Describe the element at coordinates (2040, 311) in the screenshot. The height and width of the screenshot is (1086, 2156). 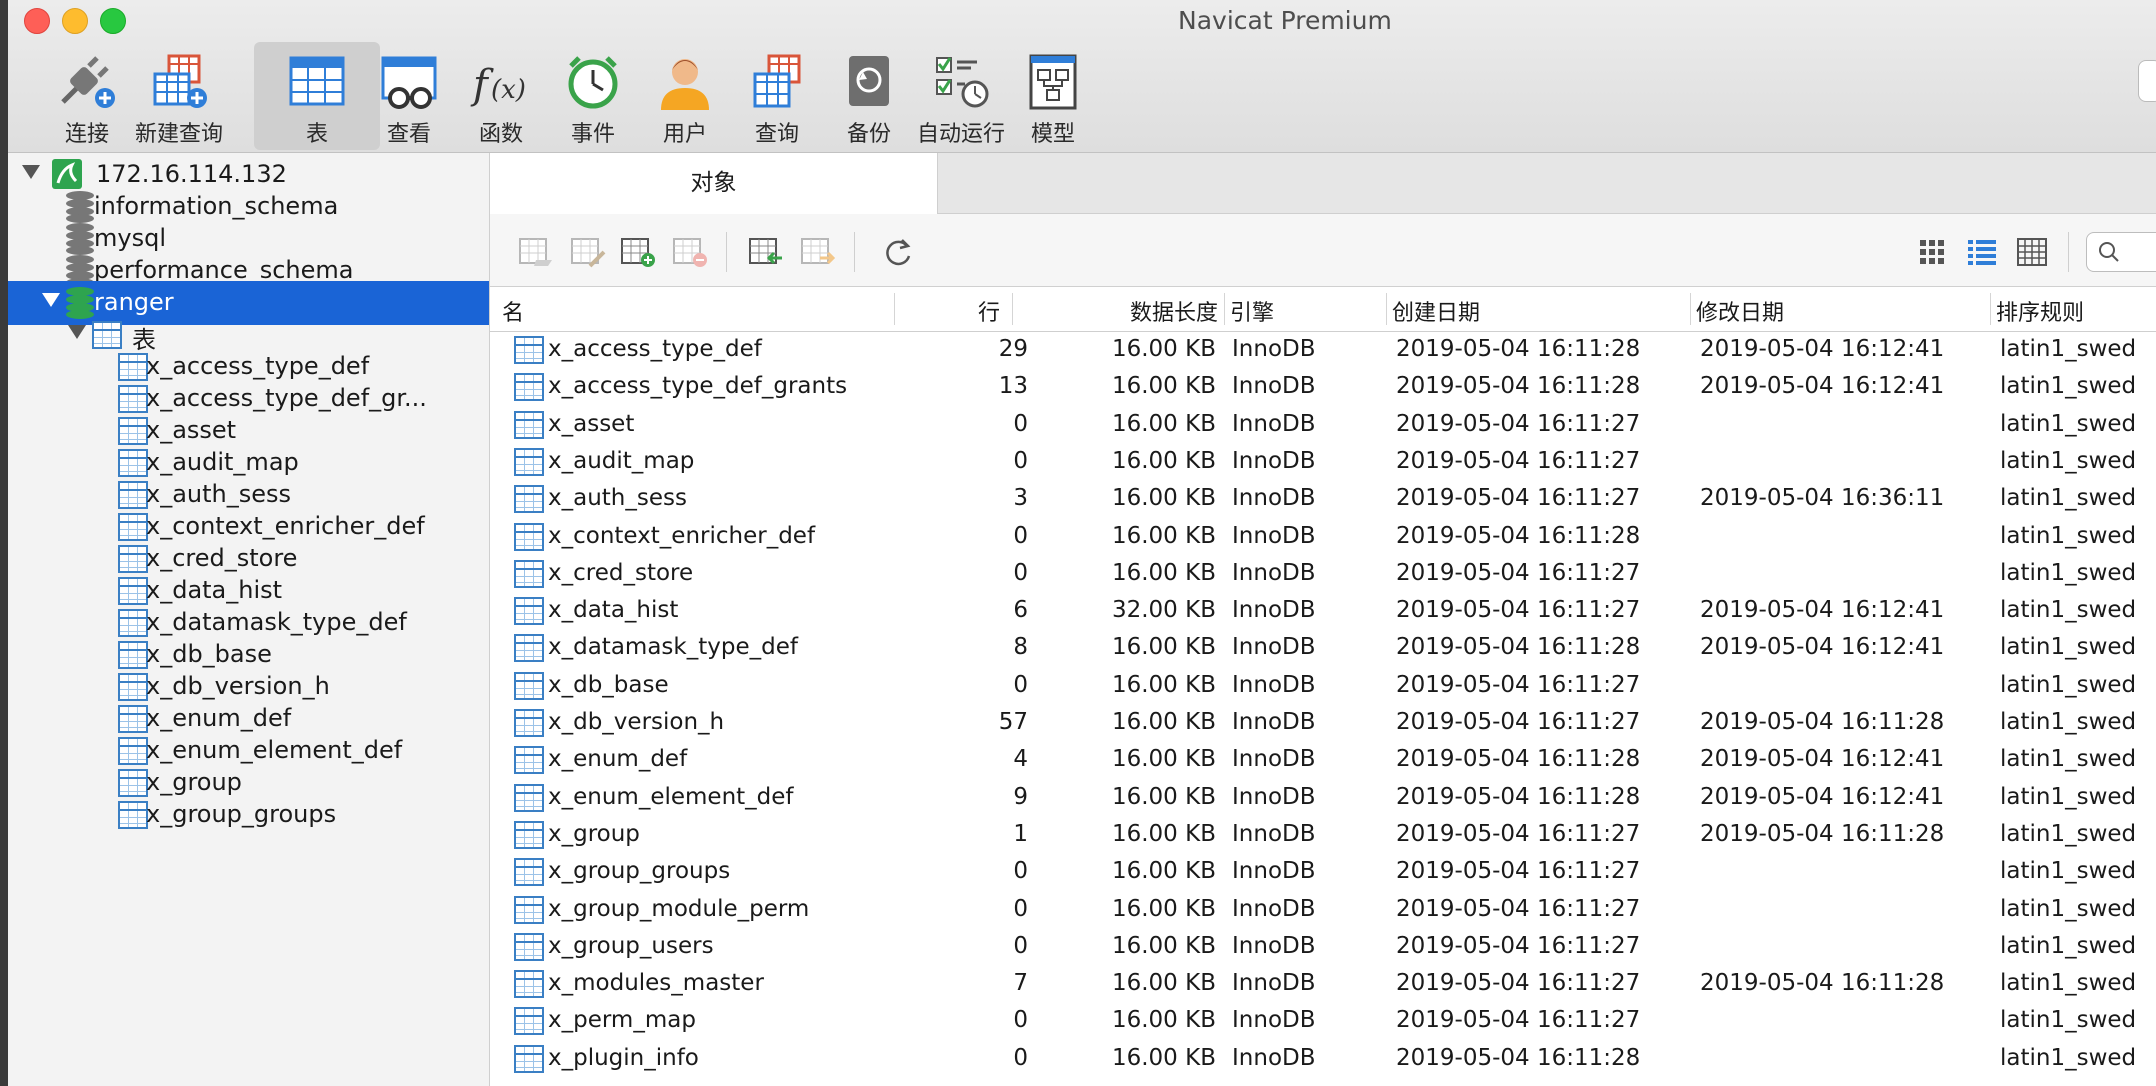
I see `column-header-collation: 排序规则` at that location.